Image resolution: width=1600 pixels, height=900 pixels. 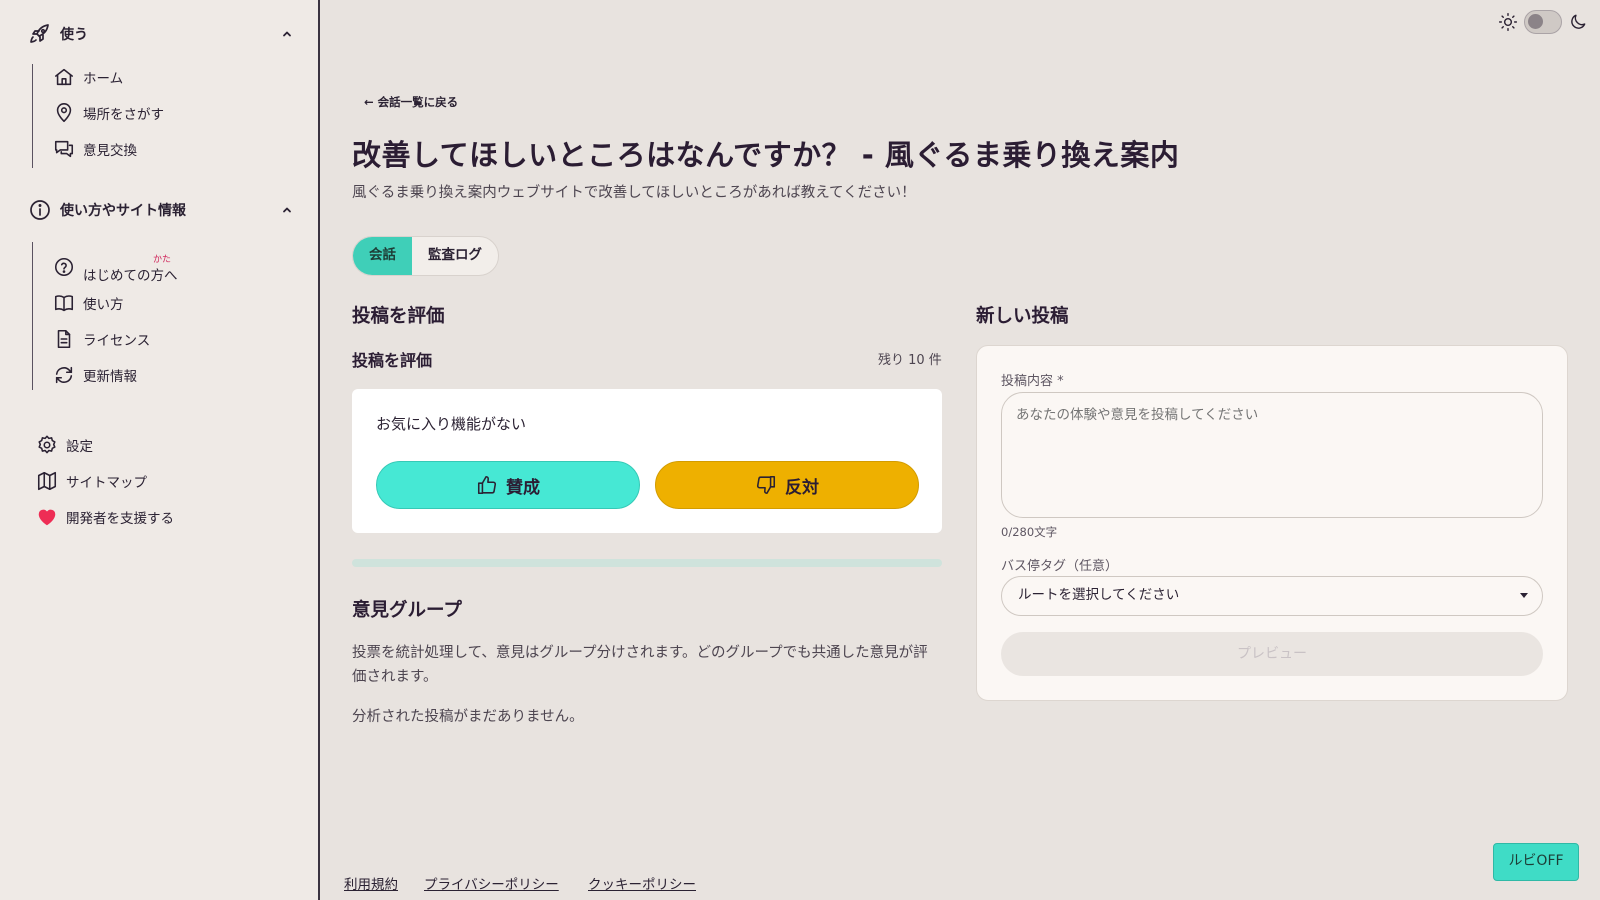 I want to click on dark-mode-switch, so click(x=1543, y=22).